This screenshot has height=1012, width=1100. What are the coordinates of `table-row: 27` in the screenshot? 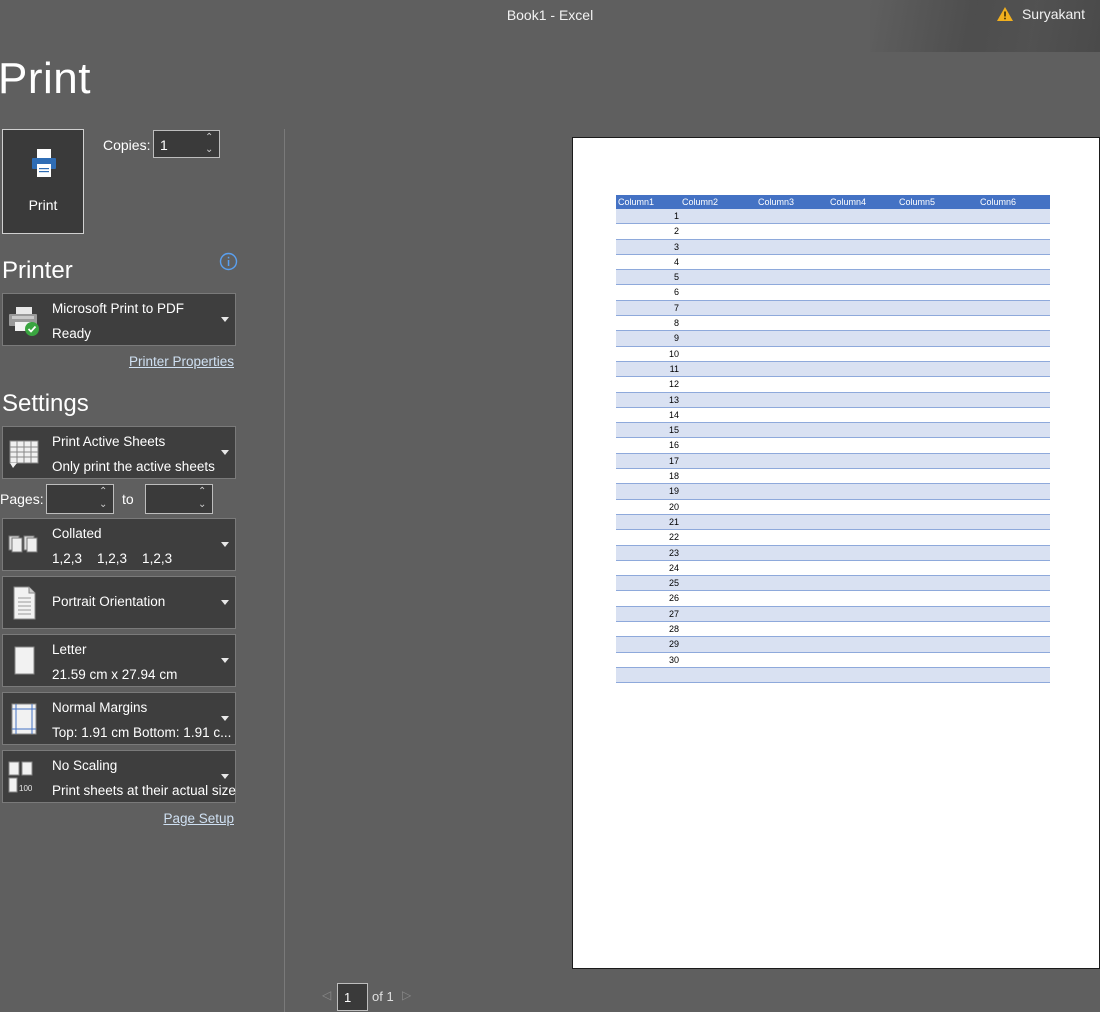 It's located at (833, 614).